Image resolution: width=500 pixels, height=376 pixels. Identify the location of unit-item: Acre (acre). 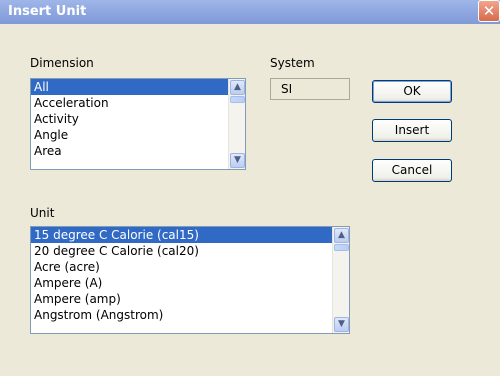
(181, 267).